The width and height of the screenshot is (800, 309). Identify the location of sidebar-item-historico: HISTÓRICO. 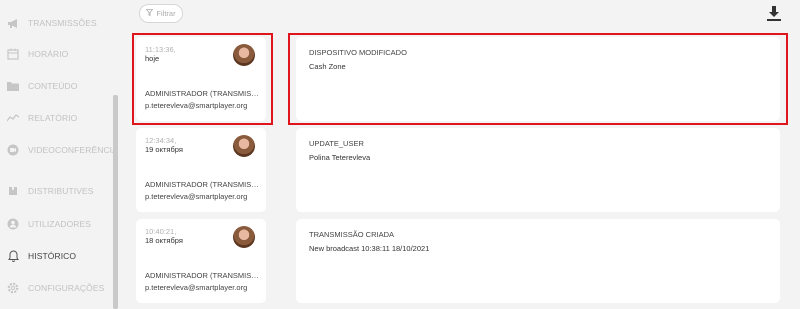
(41, 256).